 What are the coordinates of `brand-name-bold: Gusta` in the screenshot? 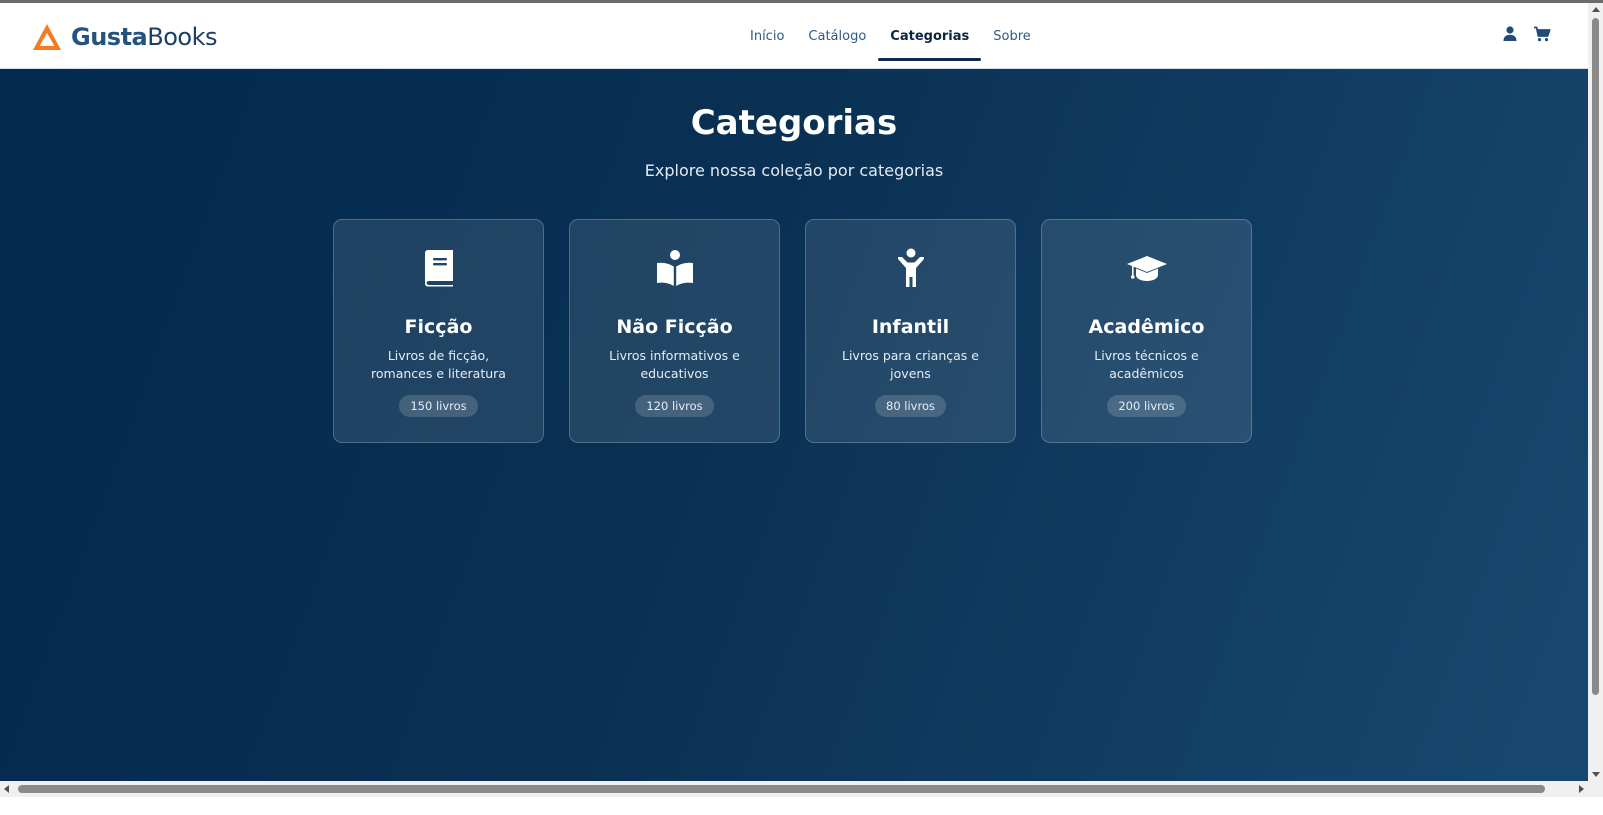 It's located at (109, 37).